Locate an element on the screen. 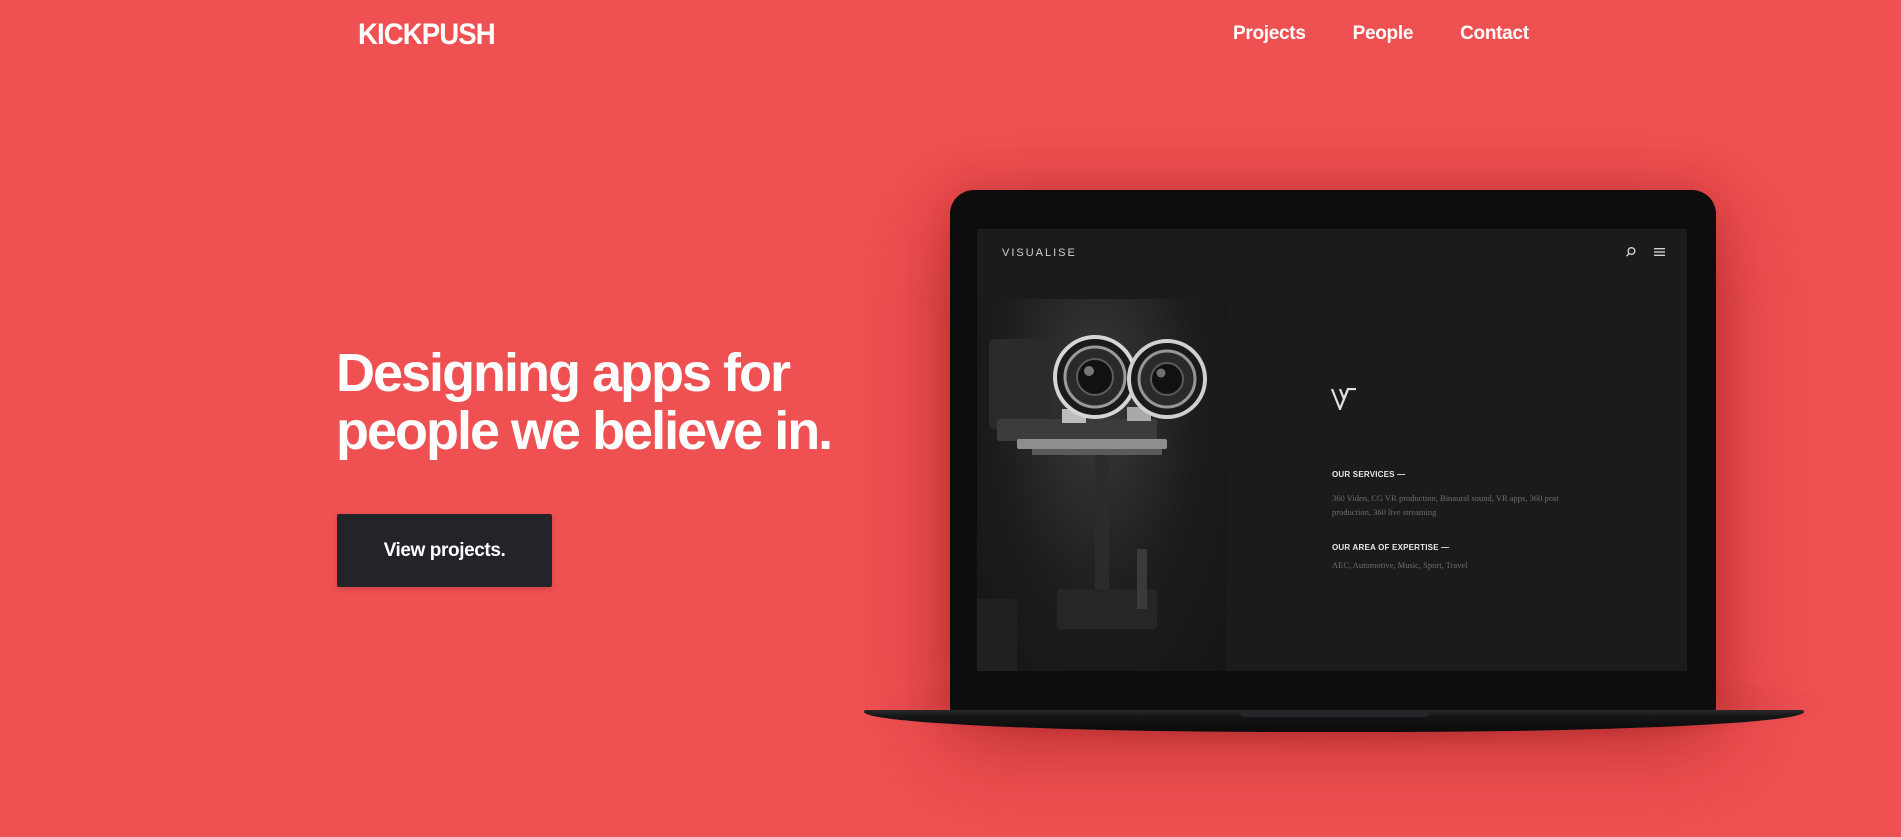 Image resolution: width=1901 pixels, height=837 pixels. hero-headline-line1: Designing apps for is located at coordinates (563, 373).